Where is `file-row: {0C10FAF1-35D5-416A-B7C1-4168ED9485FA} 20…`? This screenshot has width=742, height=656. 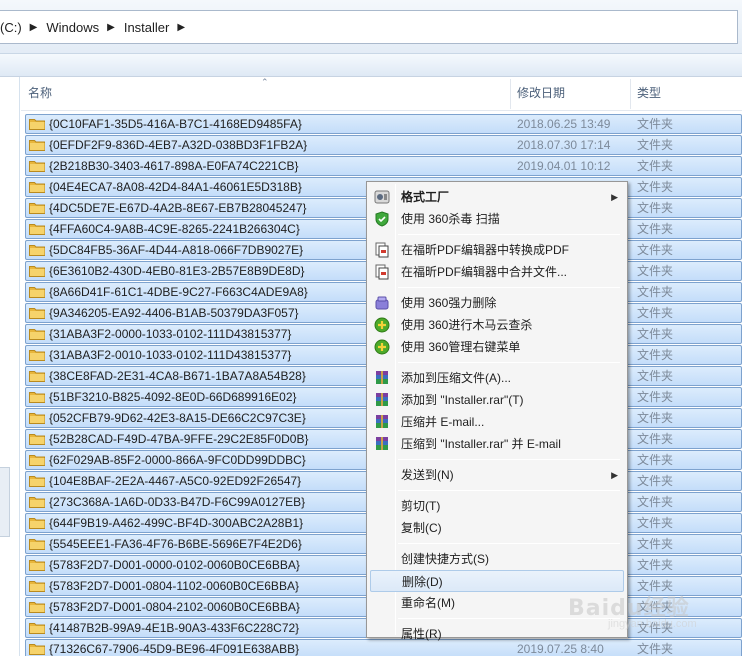 file-row: {0C10FAF1-35D5-416A-B7C1-4168ED9485FA} 20… is located at coordinates (381, 124).